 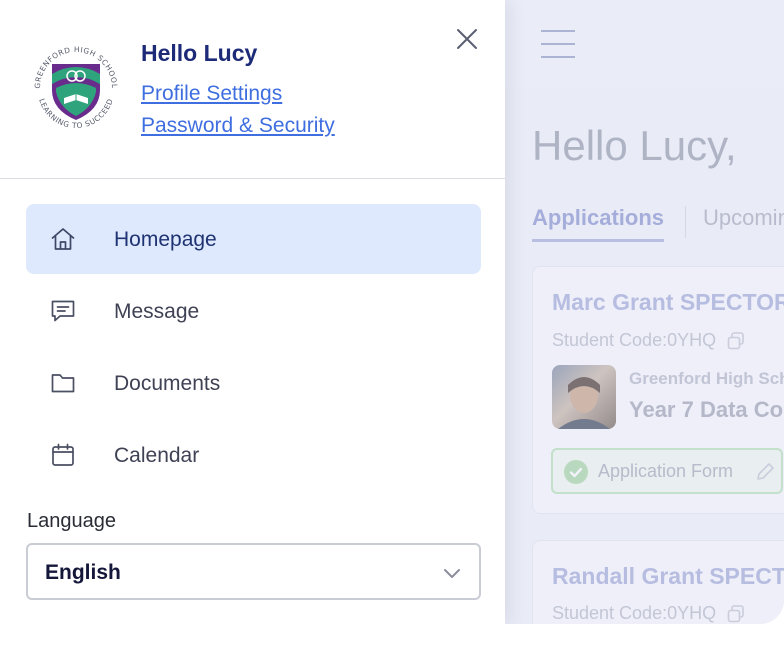 I want to click on user-greeting: Hello Lucy, so click(x=199, y=53).